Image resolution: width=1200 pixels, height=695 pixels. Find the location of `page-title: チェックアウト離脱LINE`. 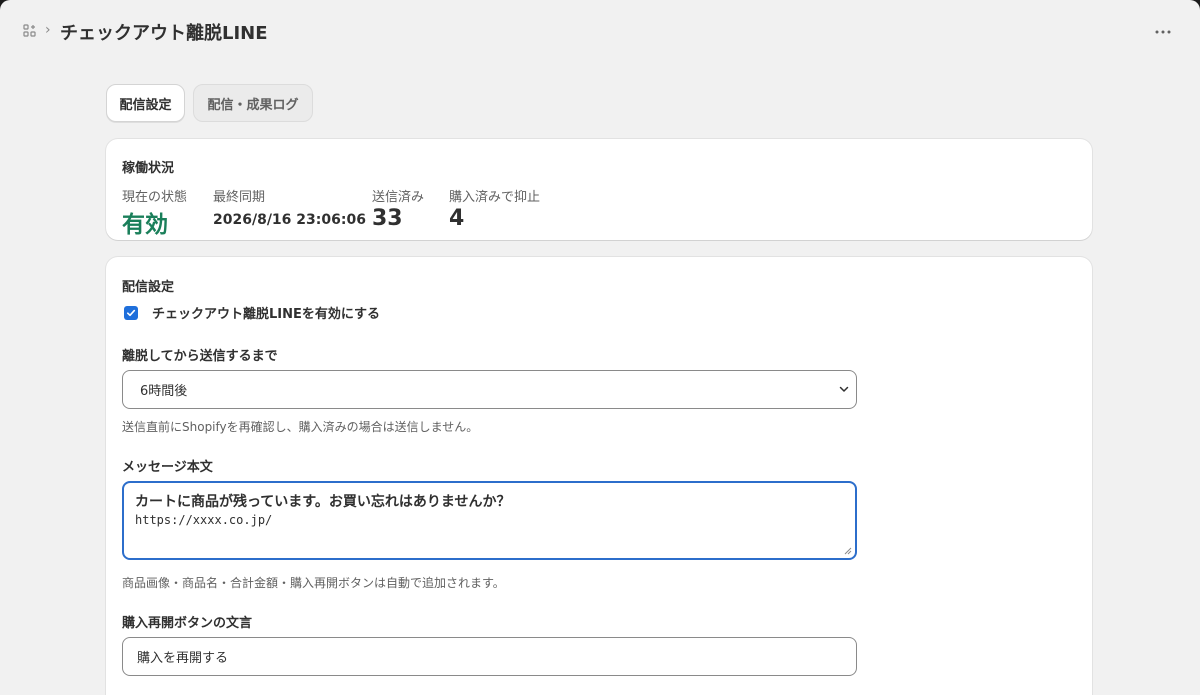

page-title: チェックアウト離脱LINE is located at coordinates (164, 33).